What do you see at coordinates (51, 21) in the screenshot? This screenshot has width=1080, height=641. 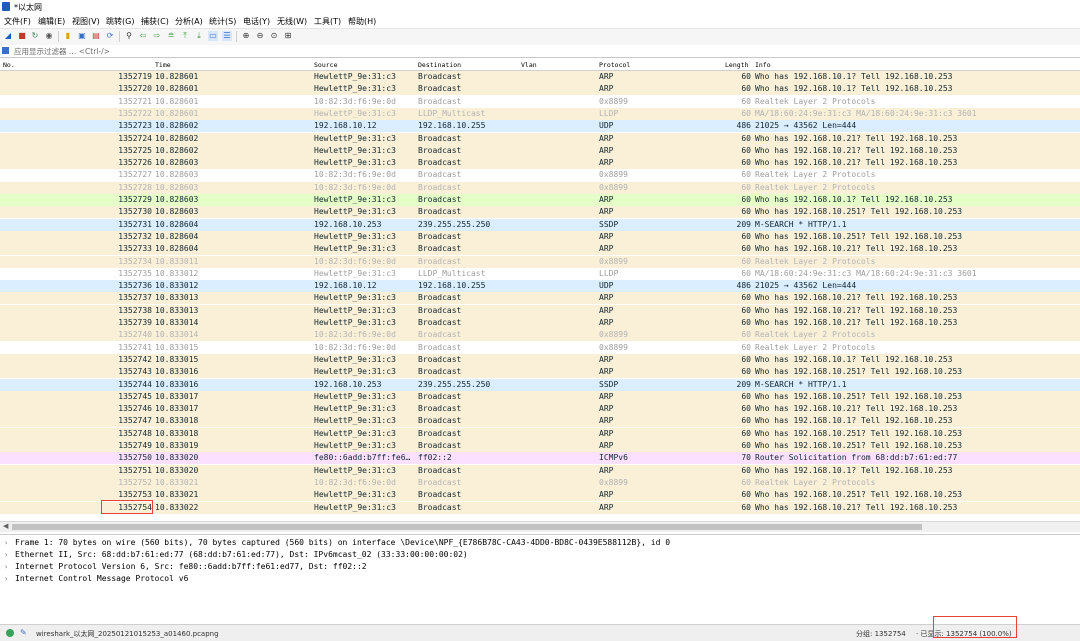 I see `menu-edit: 编辑(E)` at bounding box center [51, 21].